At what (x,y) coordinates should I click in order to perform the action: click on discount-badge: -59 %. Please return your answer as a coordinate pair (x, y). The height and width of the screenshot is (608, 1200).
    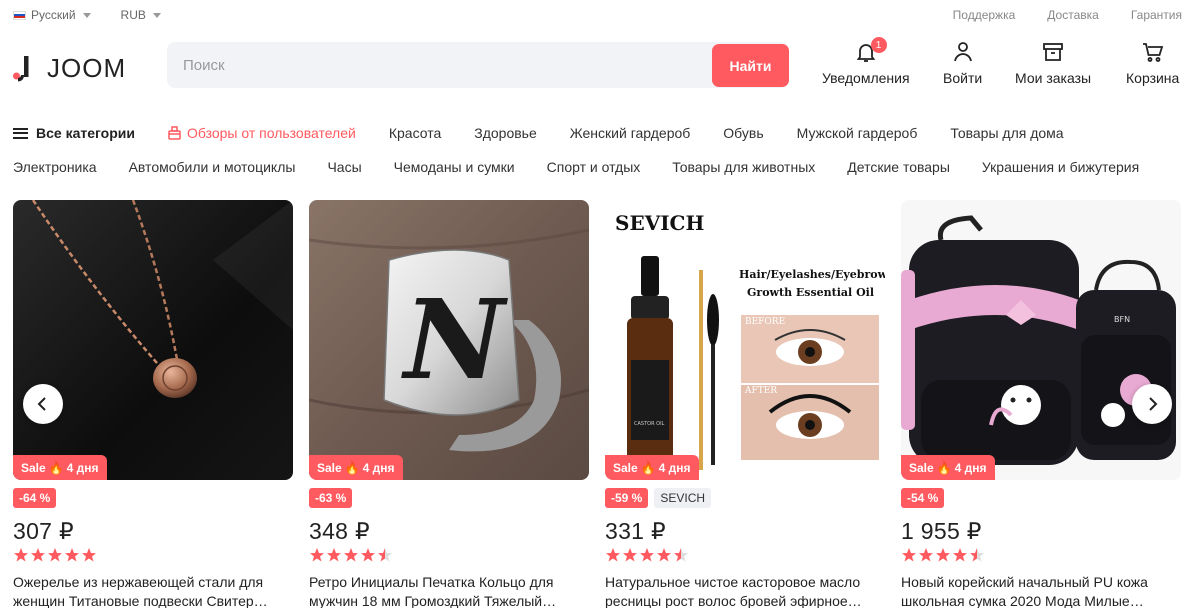
    Looking at the image, I should click on (627, 498).